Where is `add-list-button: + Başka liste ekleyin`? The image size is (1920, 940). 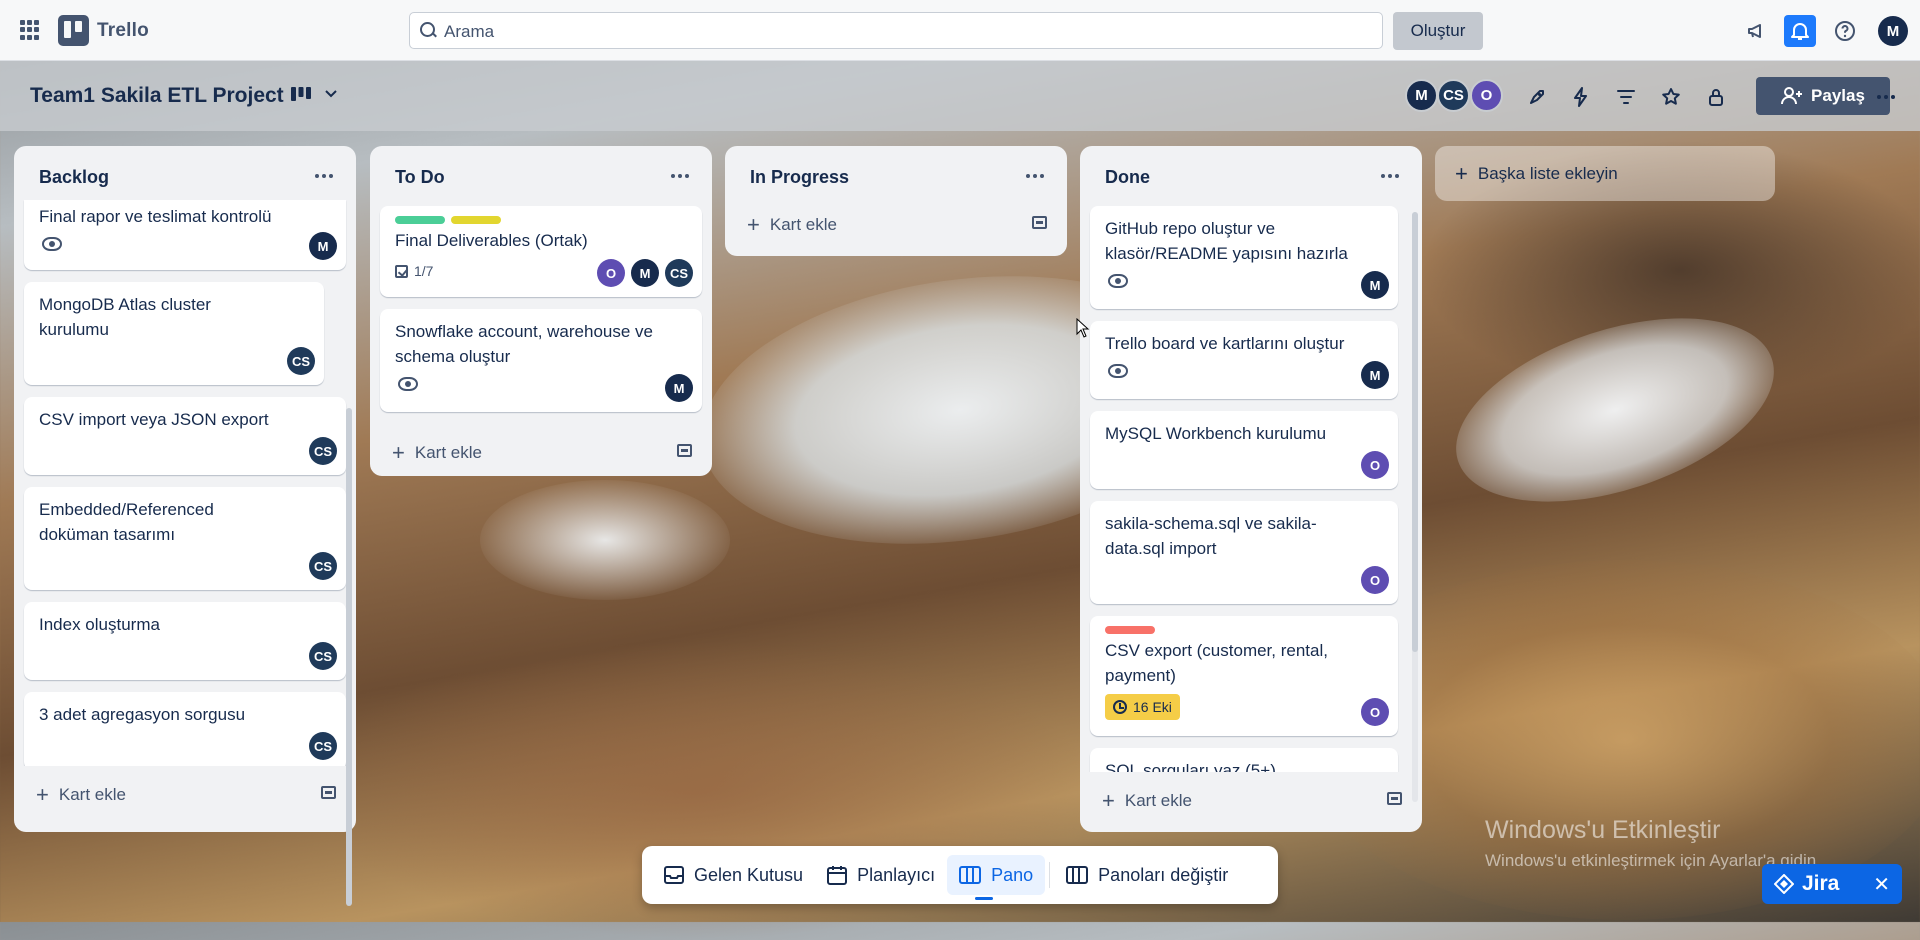 add-list-button: + Başka liste ekleyin is located at coordinates (1605, 173).